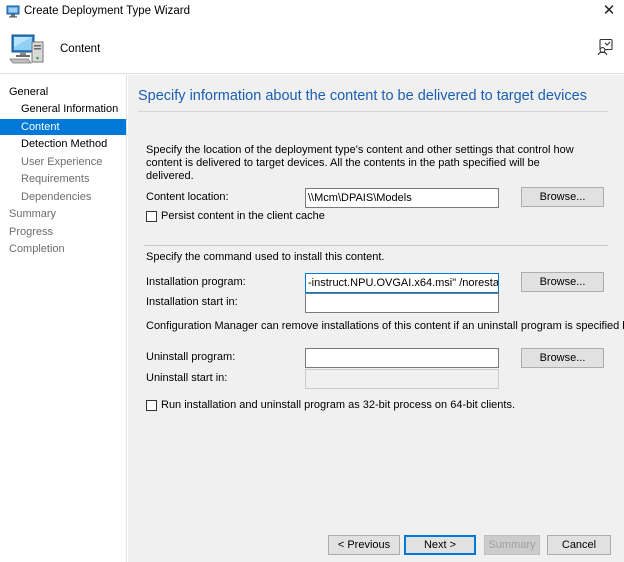  I want to click on cancel-button: Cancel, so click(579, 545).